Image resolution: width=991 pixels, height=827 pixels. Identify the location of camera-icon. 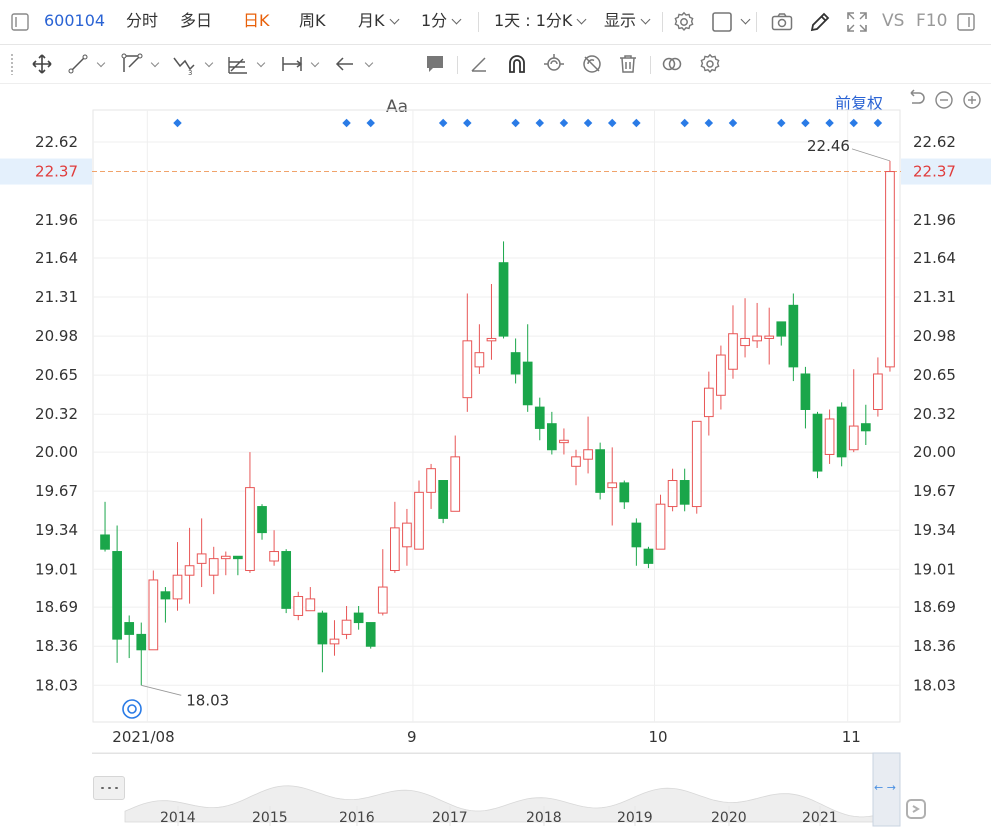
(782, 22).